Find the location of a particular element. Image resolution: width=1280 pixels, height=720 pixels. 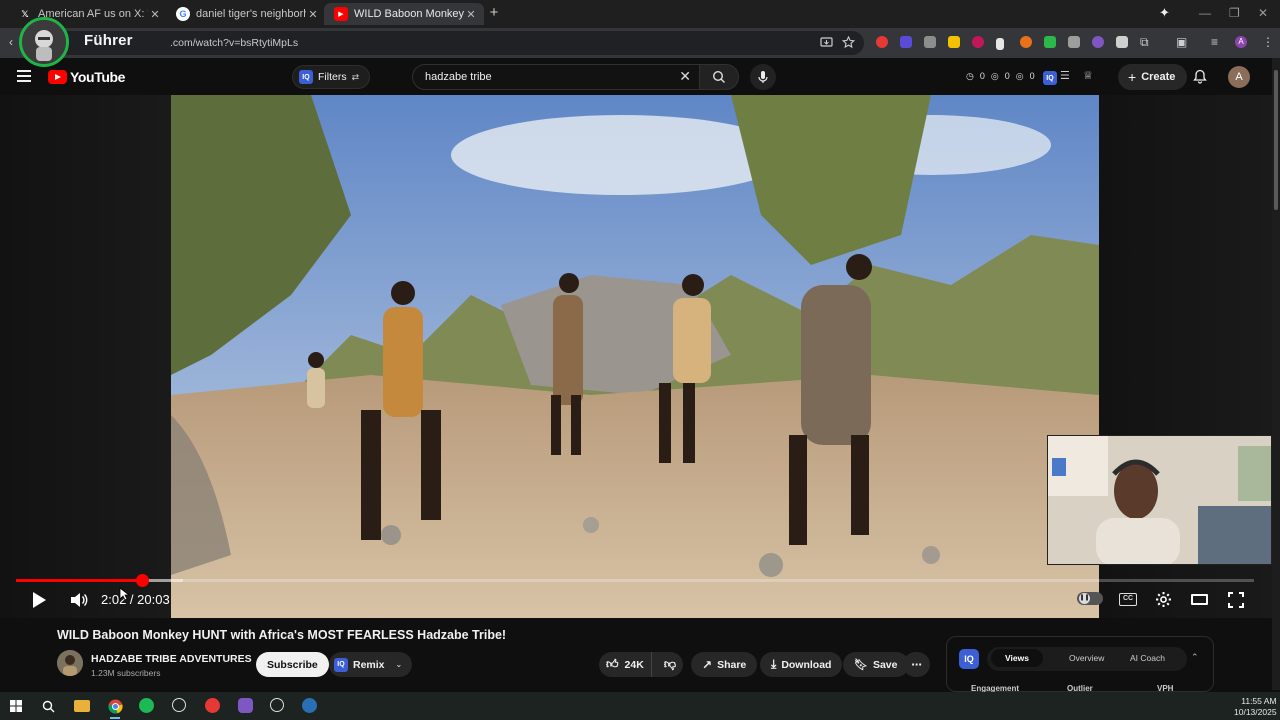

vidiq-list-icon: ☰ is located at coordinates (1065, 75).